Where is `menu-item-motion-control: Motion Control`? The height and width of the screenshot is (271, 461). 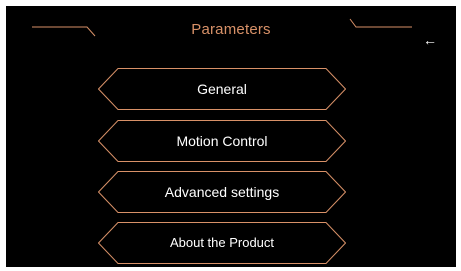
menu-item-motion-control: Motion Control is located at coordinates (222, 141).